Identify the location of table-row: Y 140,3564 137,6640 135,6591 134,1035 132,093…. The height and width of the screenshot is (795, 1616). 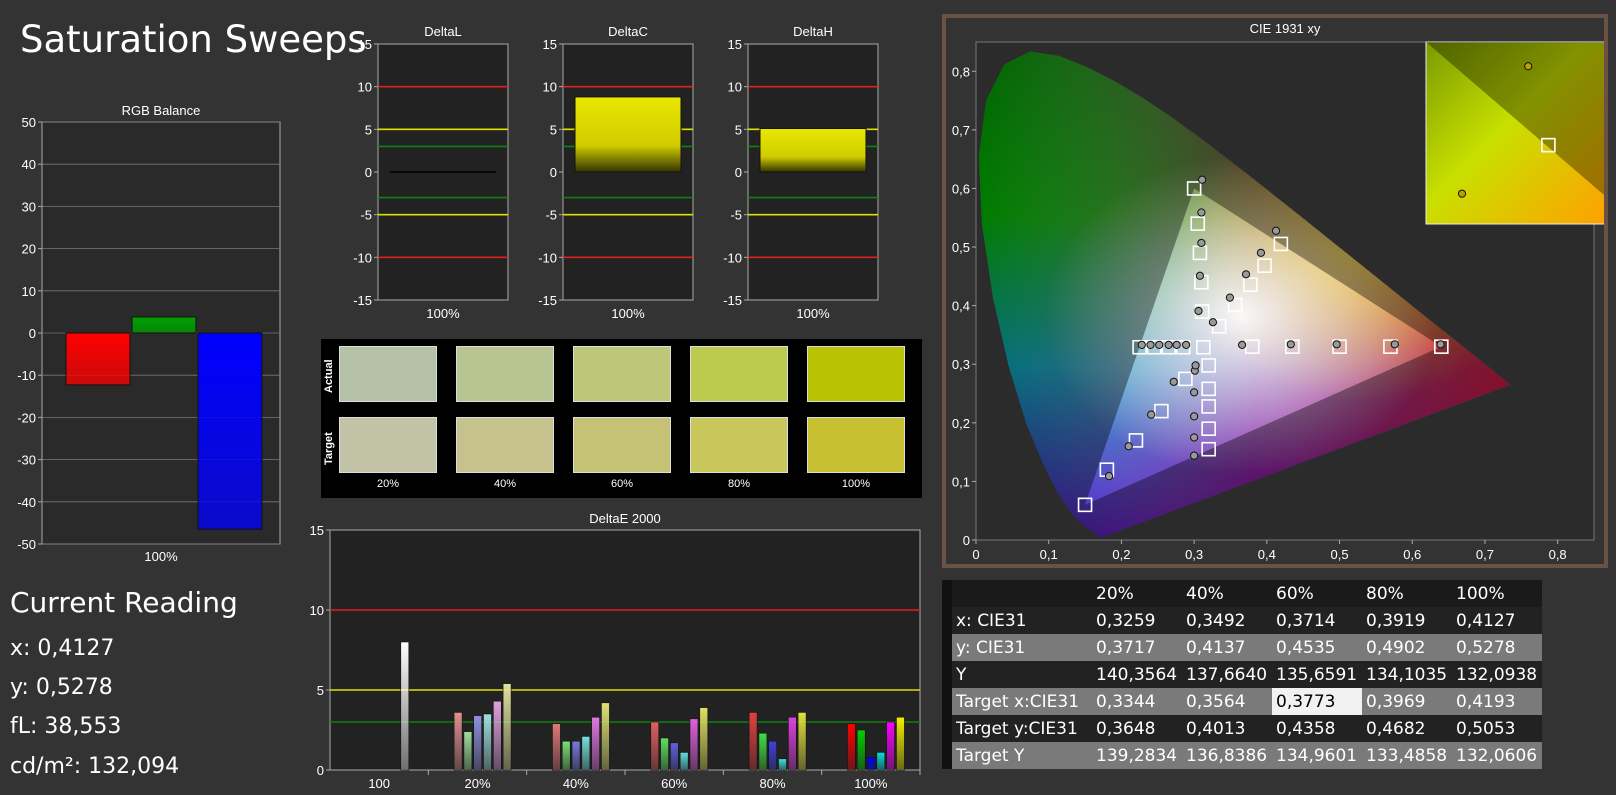
(1242, 674).